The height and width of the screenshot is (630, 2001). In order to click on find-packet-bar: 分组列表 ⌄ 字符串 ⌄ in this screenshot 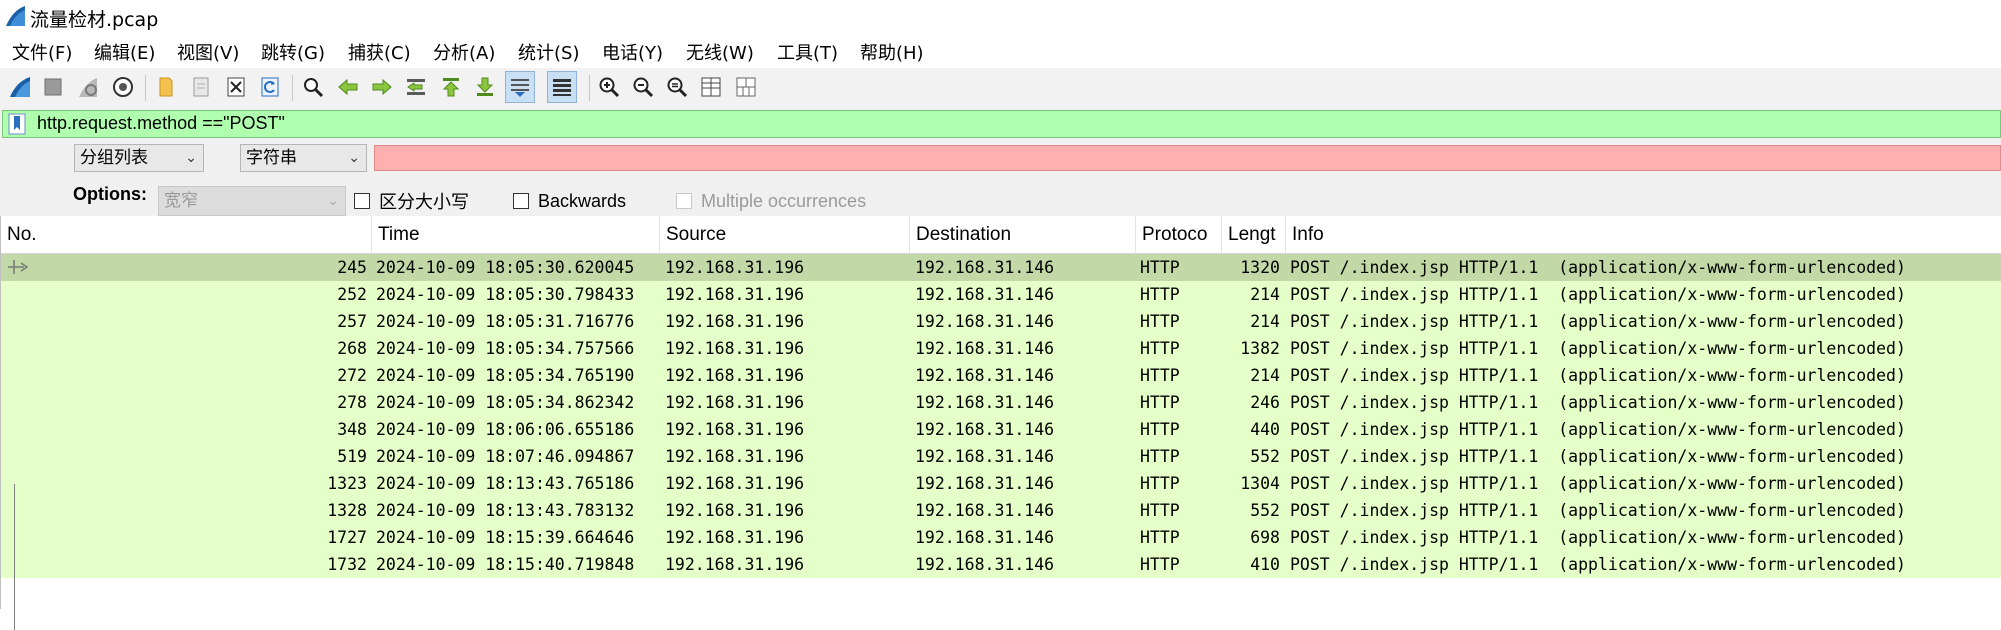, I will do `click(1000, 157)`.